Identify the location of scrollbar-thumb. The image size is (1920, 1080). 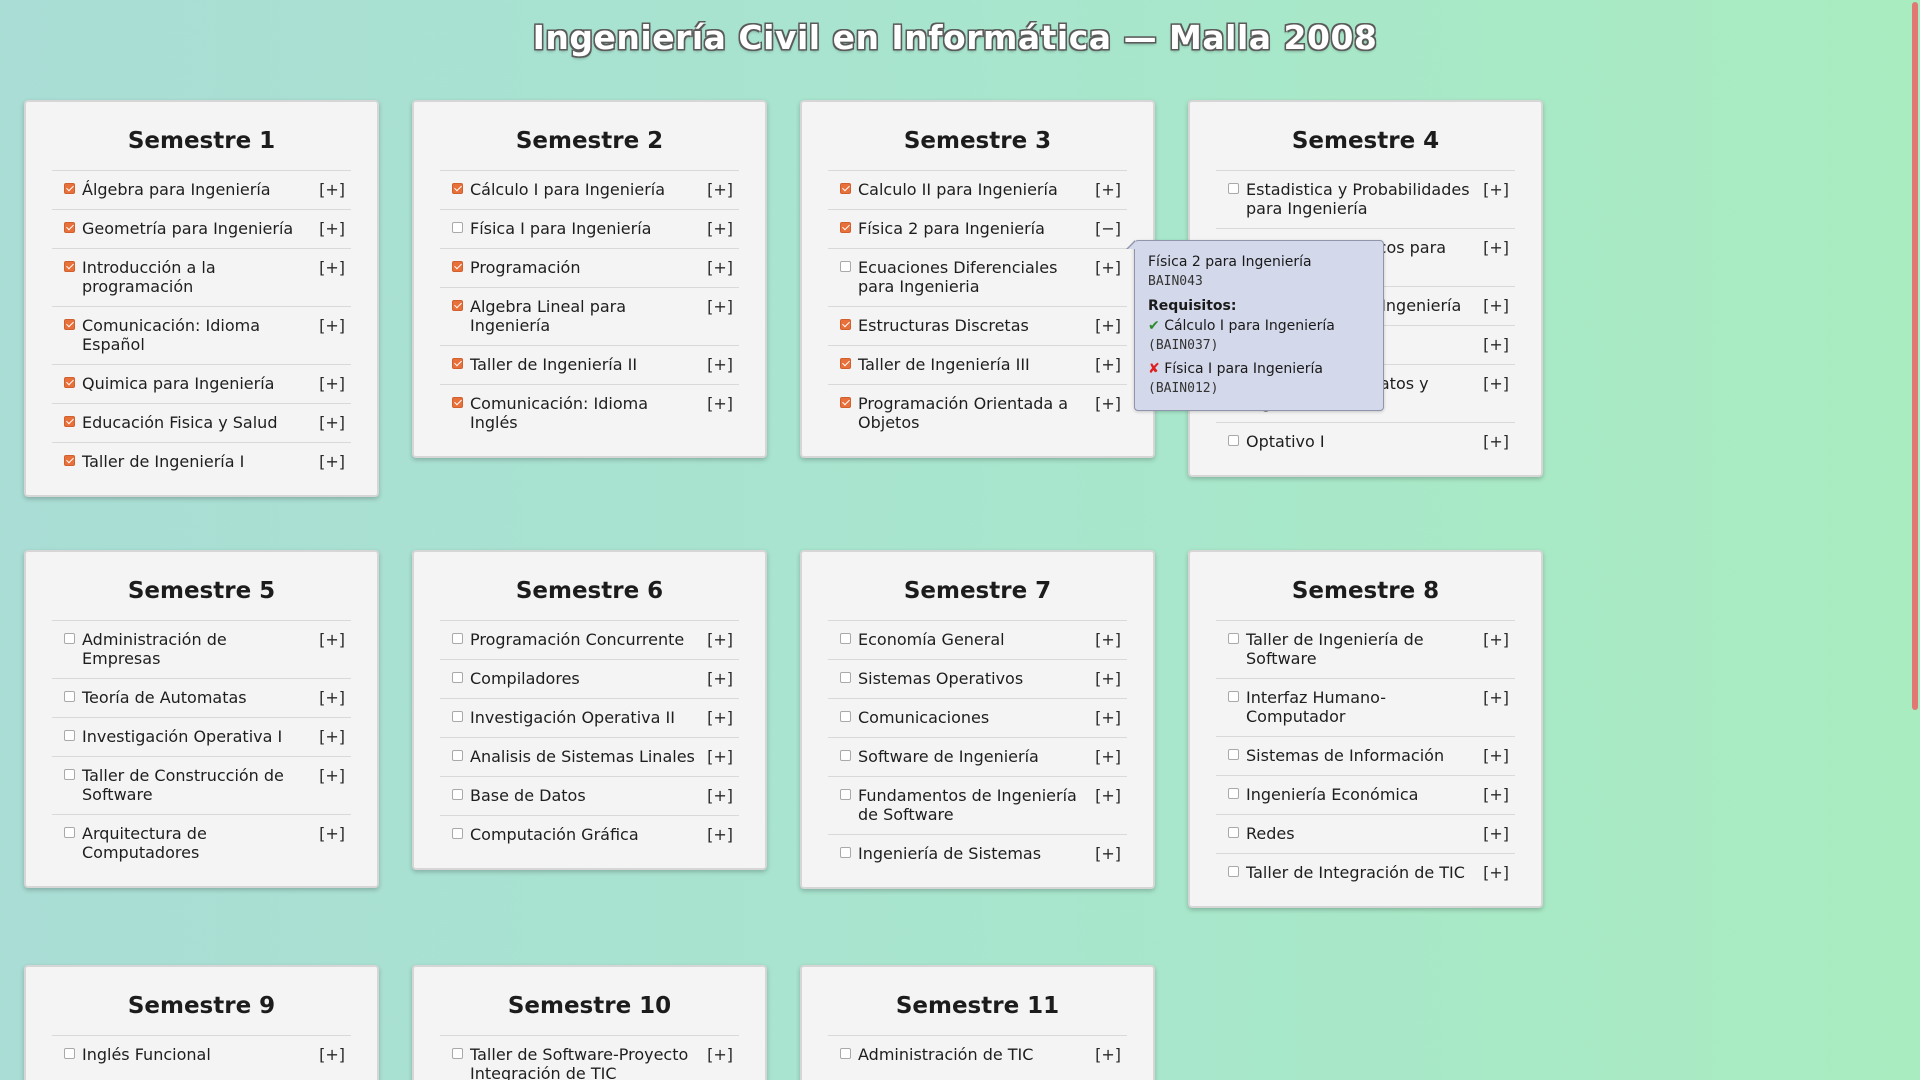
(1915, 356).